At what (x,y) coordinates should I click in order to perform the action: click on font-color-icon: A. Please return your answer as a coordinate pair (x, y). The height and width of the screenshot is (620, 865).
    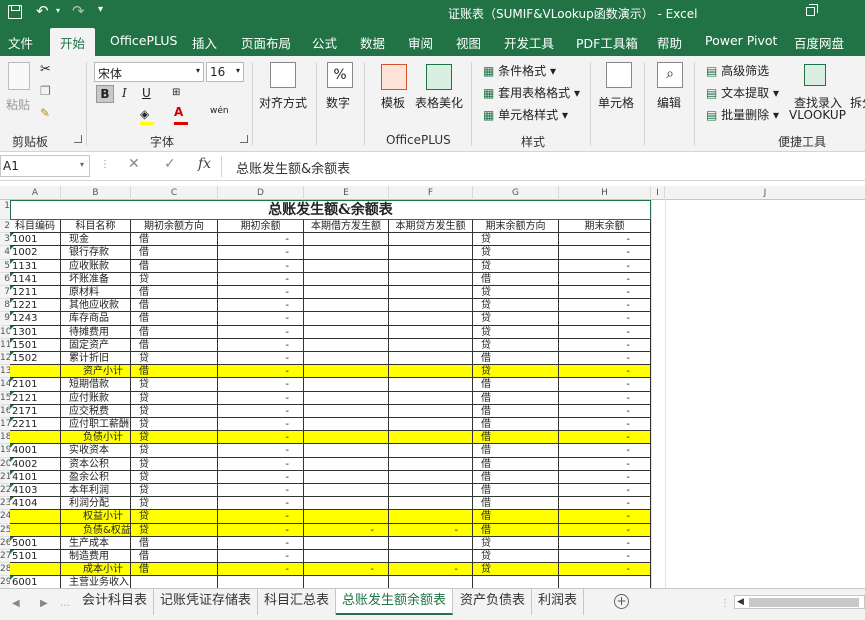
    Looking at the image, I should click on (178, 112).